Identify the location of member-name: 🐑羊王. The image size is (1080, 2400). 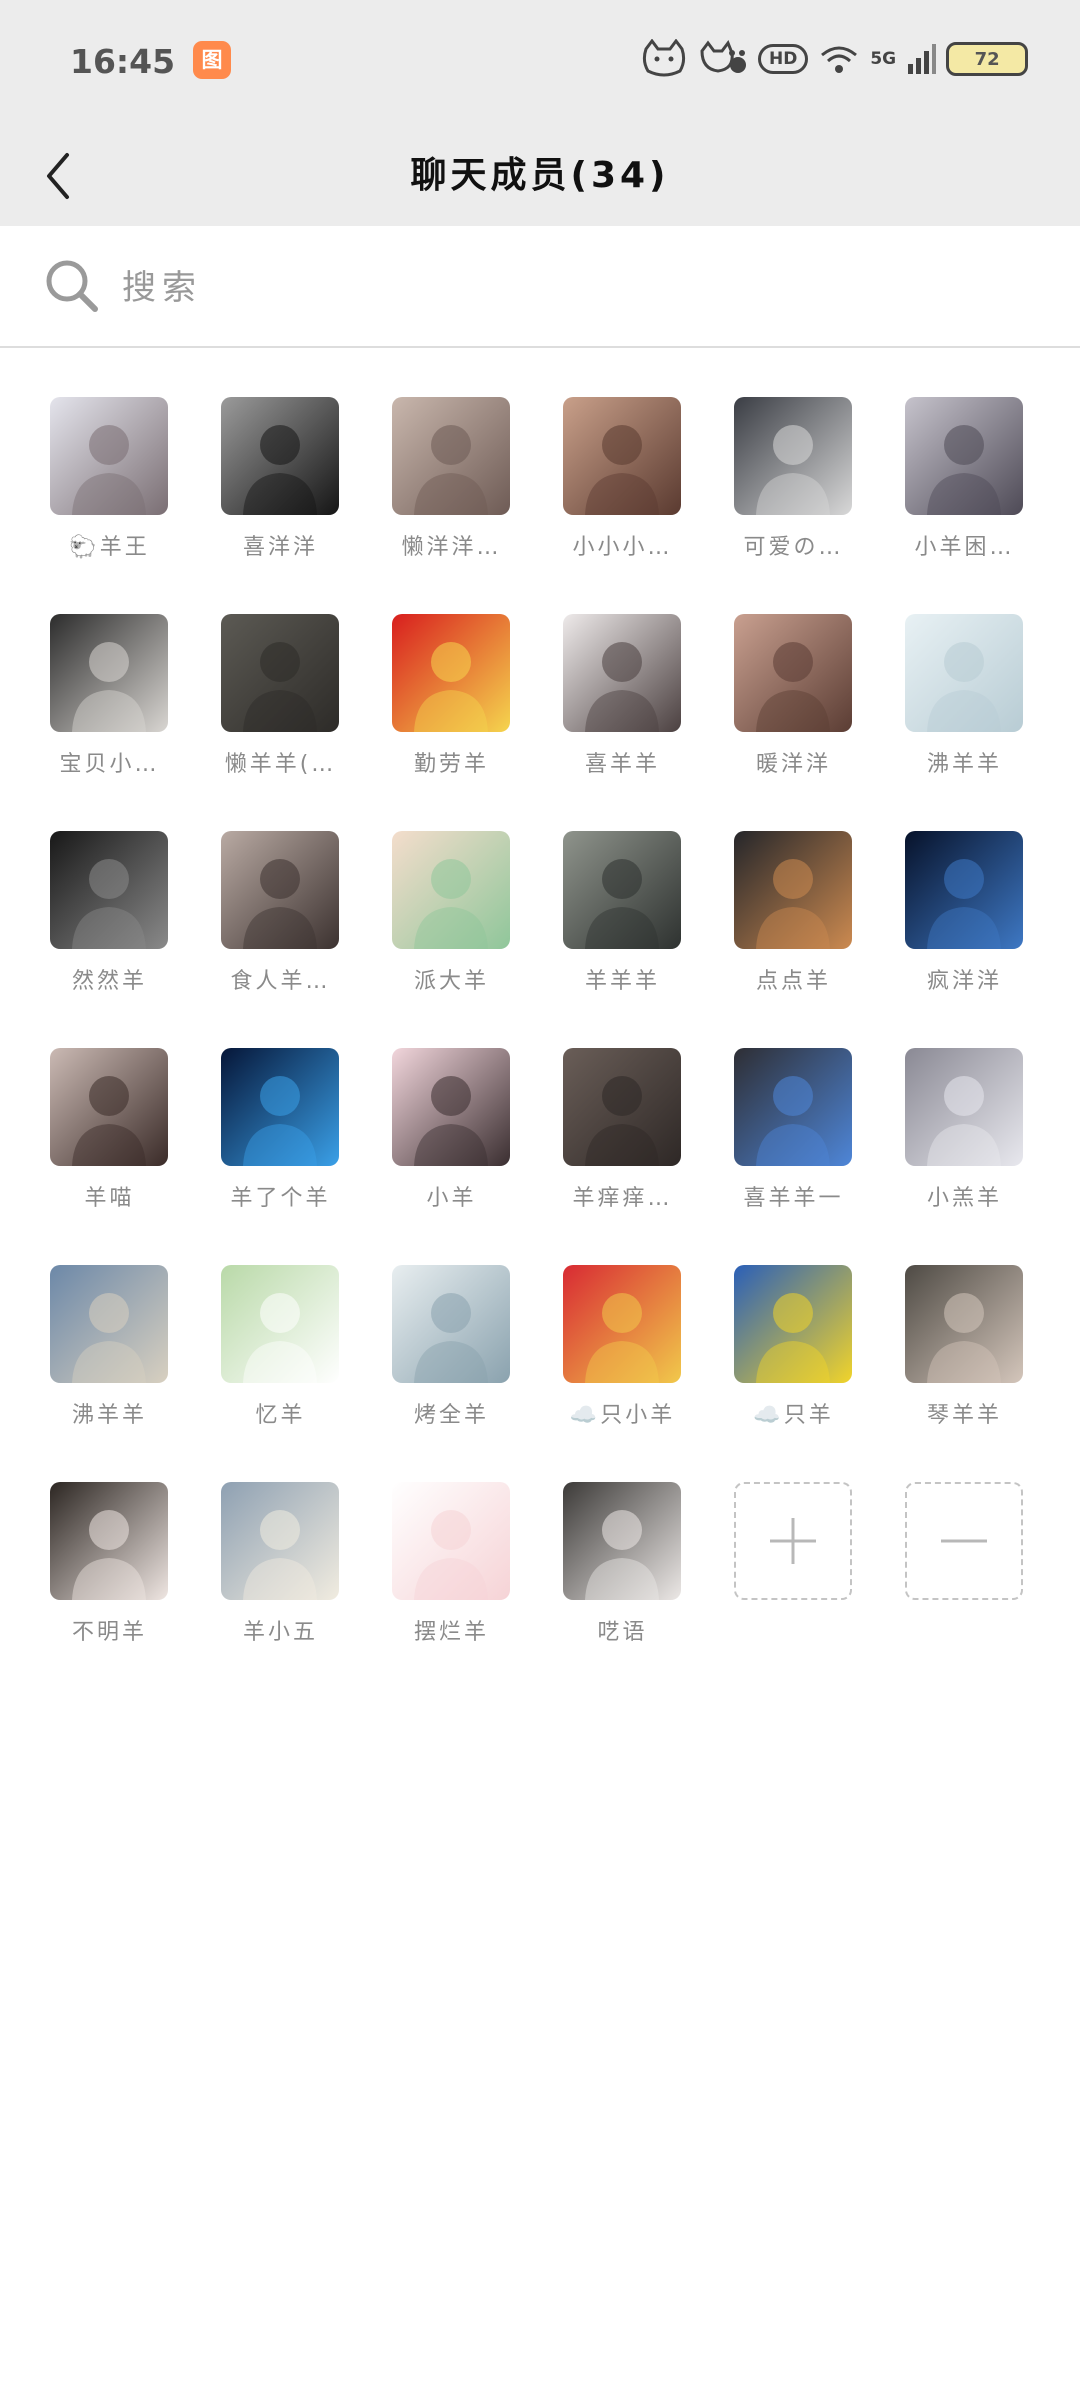
(109, 547).